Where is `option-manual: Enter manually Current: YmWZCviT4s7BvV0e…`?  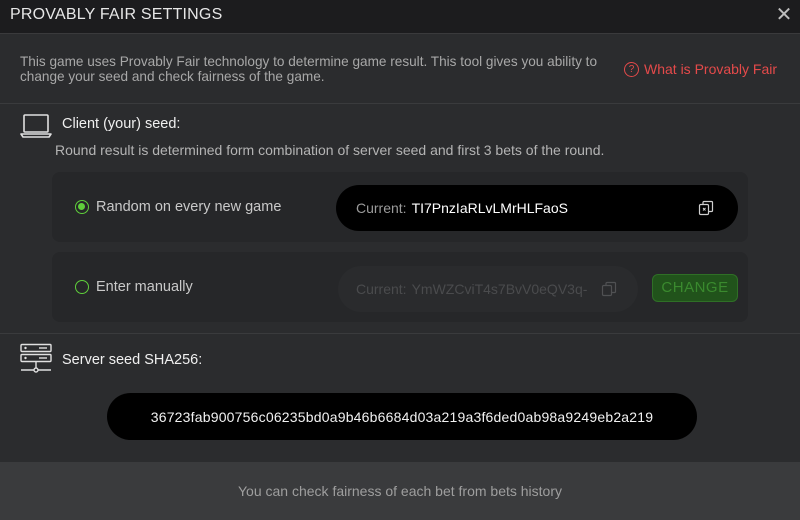
option-manual: Enter manually Current: YmWZCviT4s7BvV0e… is located at coordinates (400, 287).